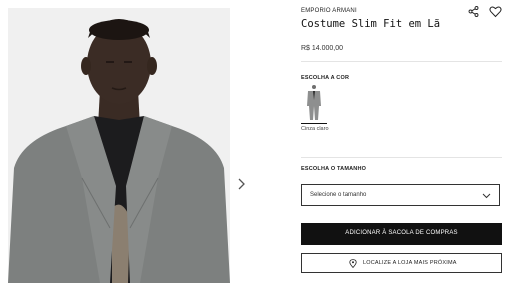  I want to click on selected-color-indicator, so click(314, 123).